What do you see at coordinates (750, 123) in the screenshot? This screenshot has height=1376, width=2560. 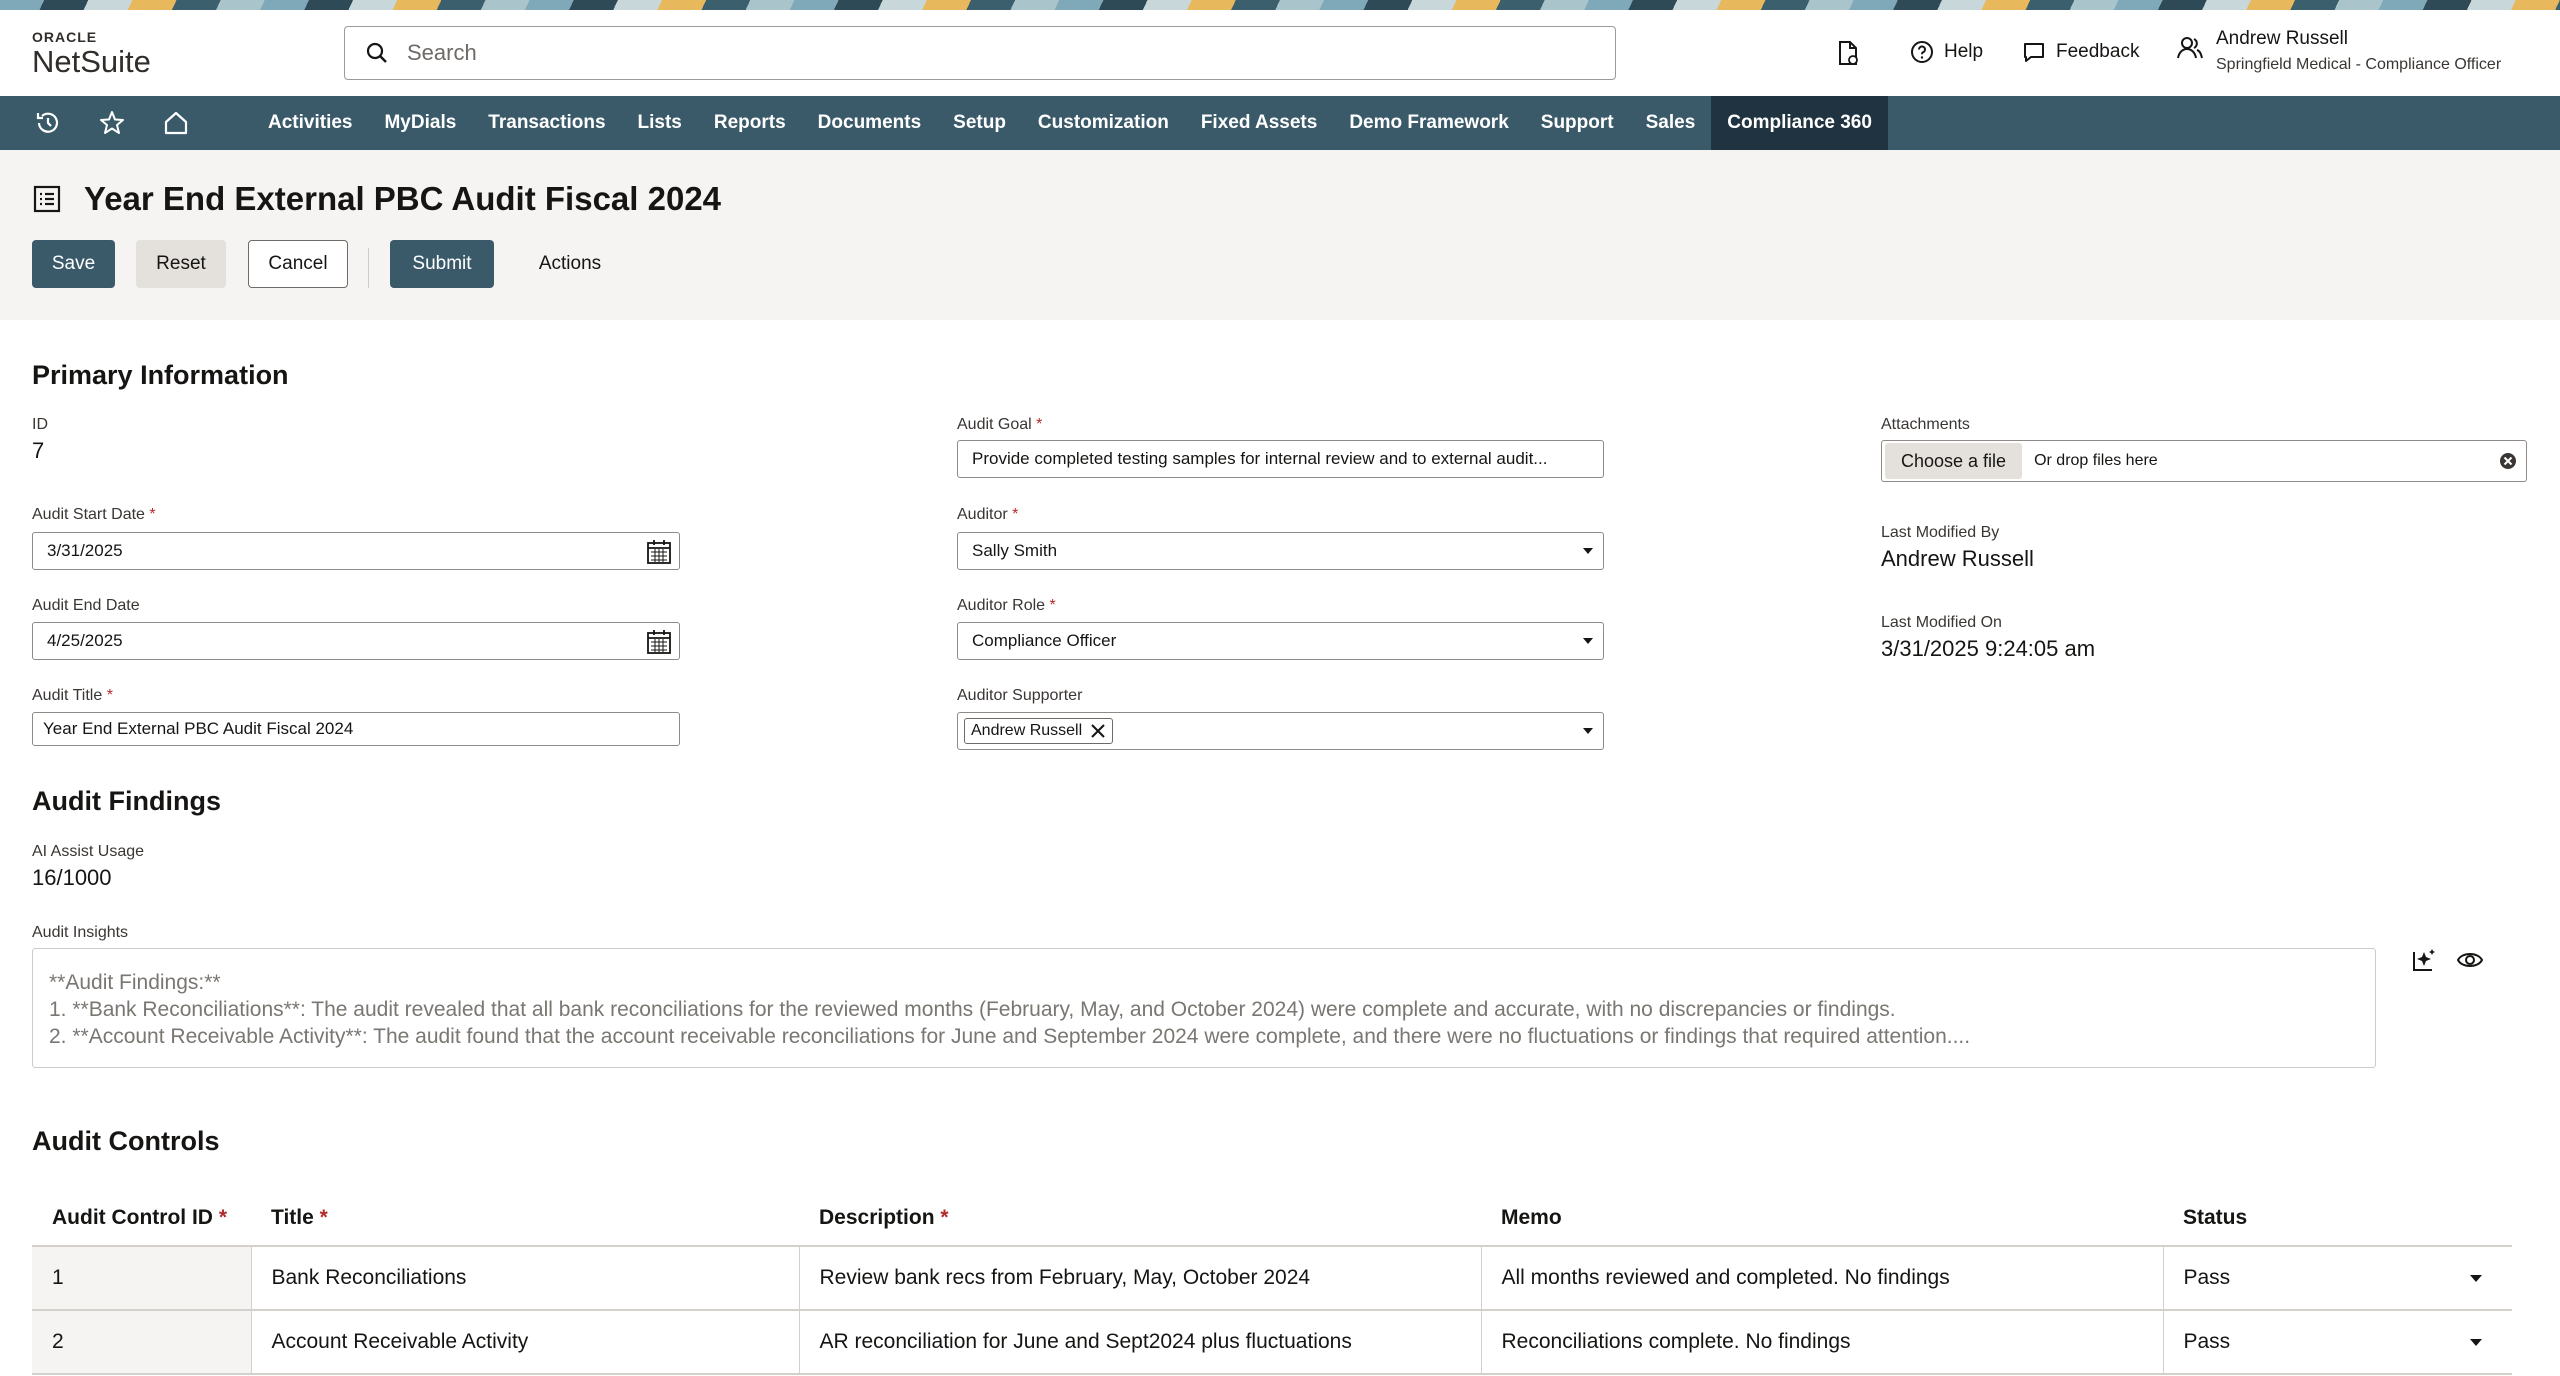 I see `nav-reports: Reports` at bounding box center [750, 123].